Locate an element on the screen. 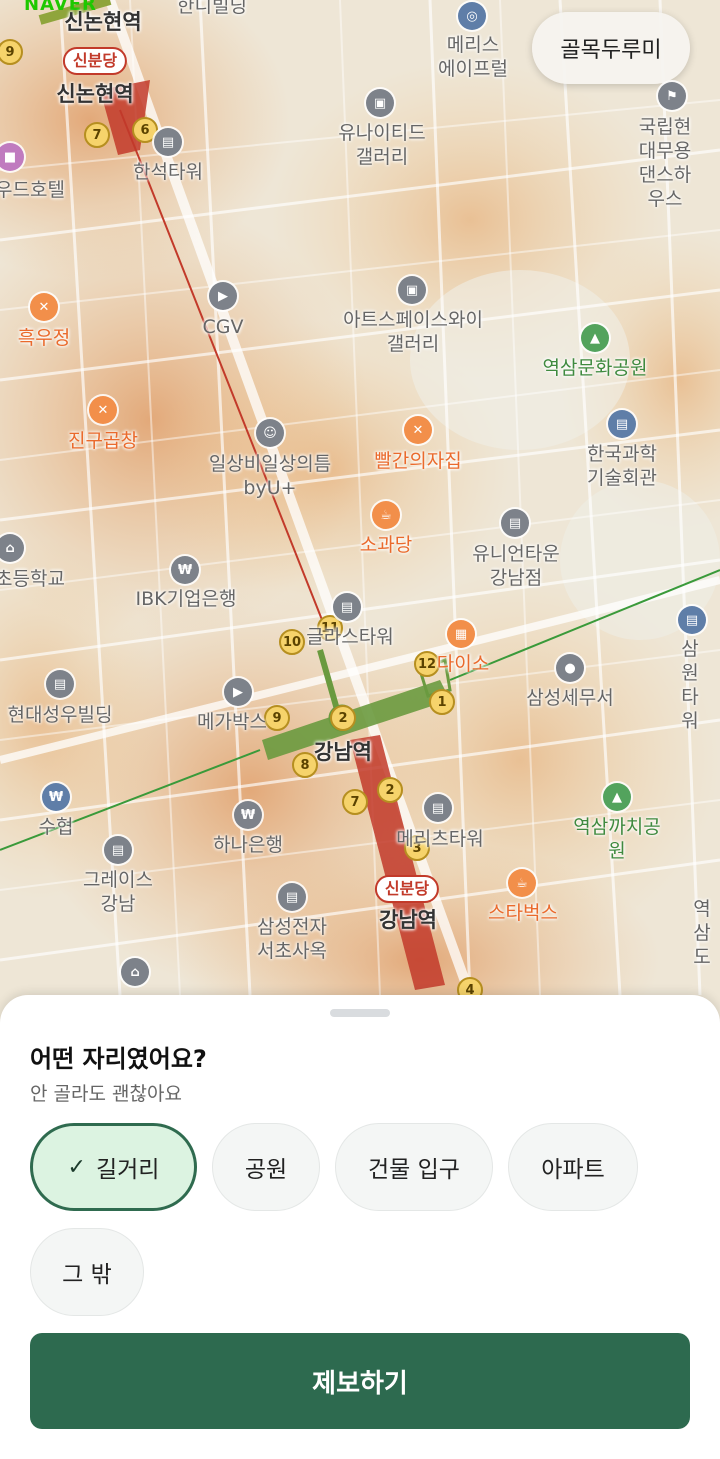 This screenshot has width=720, height=1459. exit-badge: 1 is located at coordinates (442, 702).